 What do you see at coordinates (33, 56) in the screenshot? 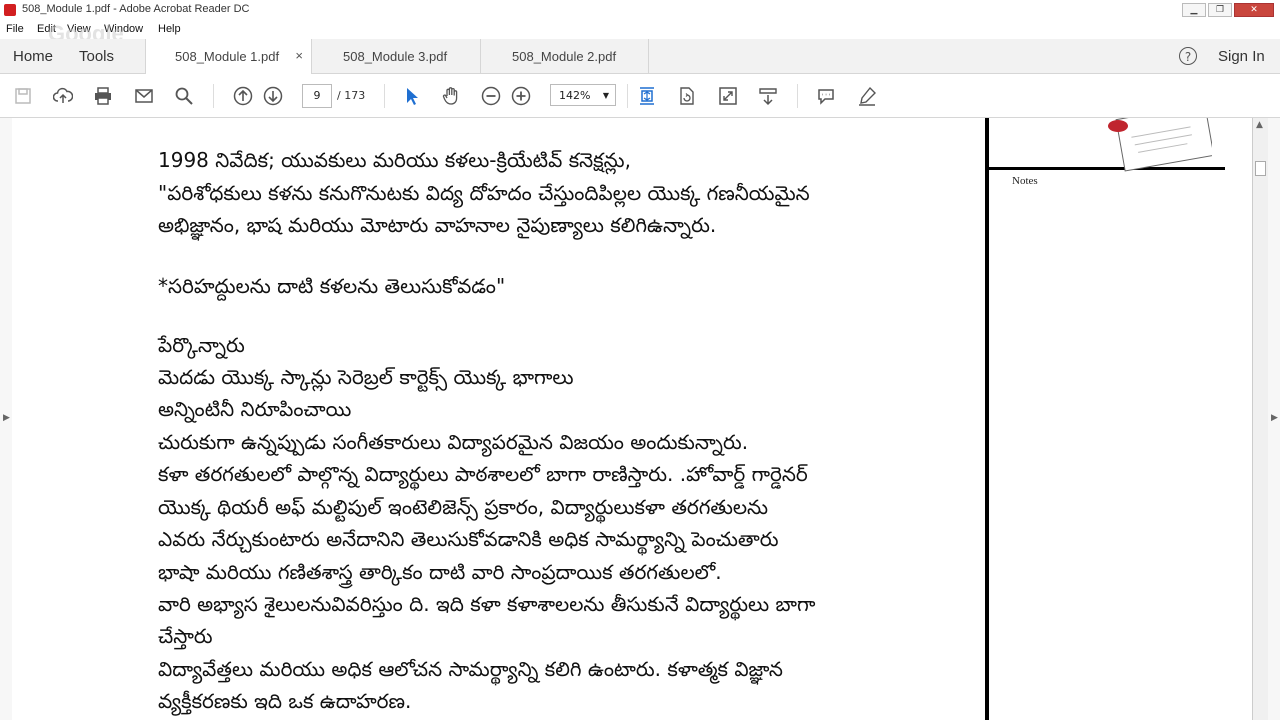
I see `nav-home: Home` at bounding box center [33, 56].